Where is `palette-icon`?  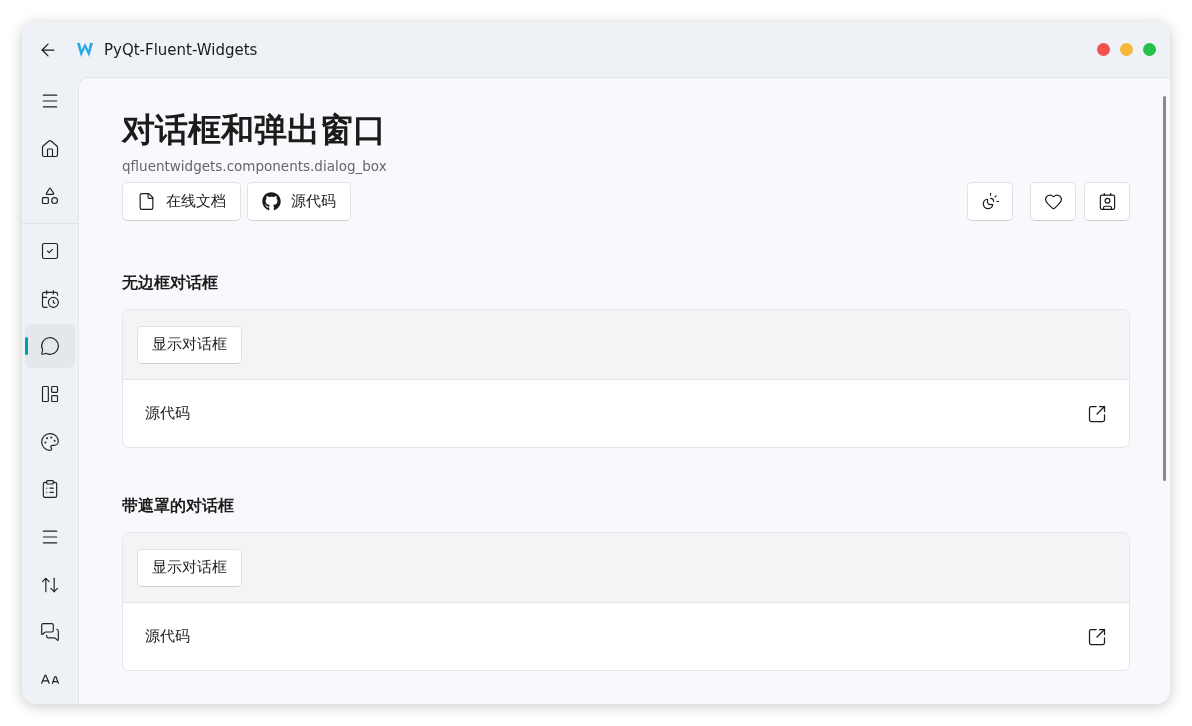
palette-icon is located at coordinates (50, 441).